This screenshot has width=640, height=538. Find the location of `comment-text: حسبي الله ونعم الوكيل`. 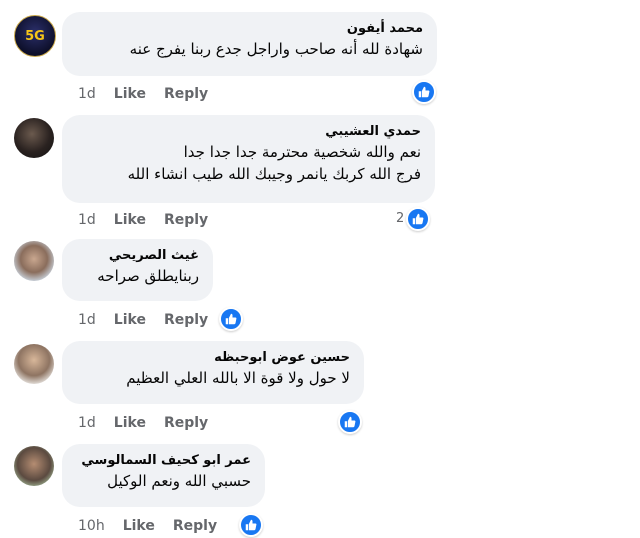

comment-text: حسبي الله ونعم الوكيل is located at coordinates (179, 481).